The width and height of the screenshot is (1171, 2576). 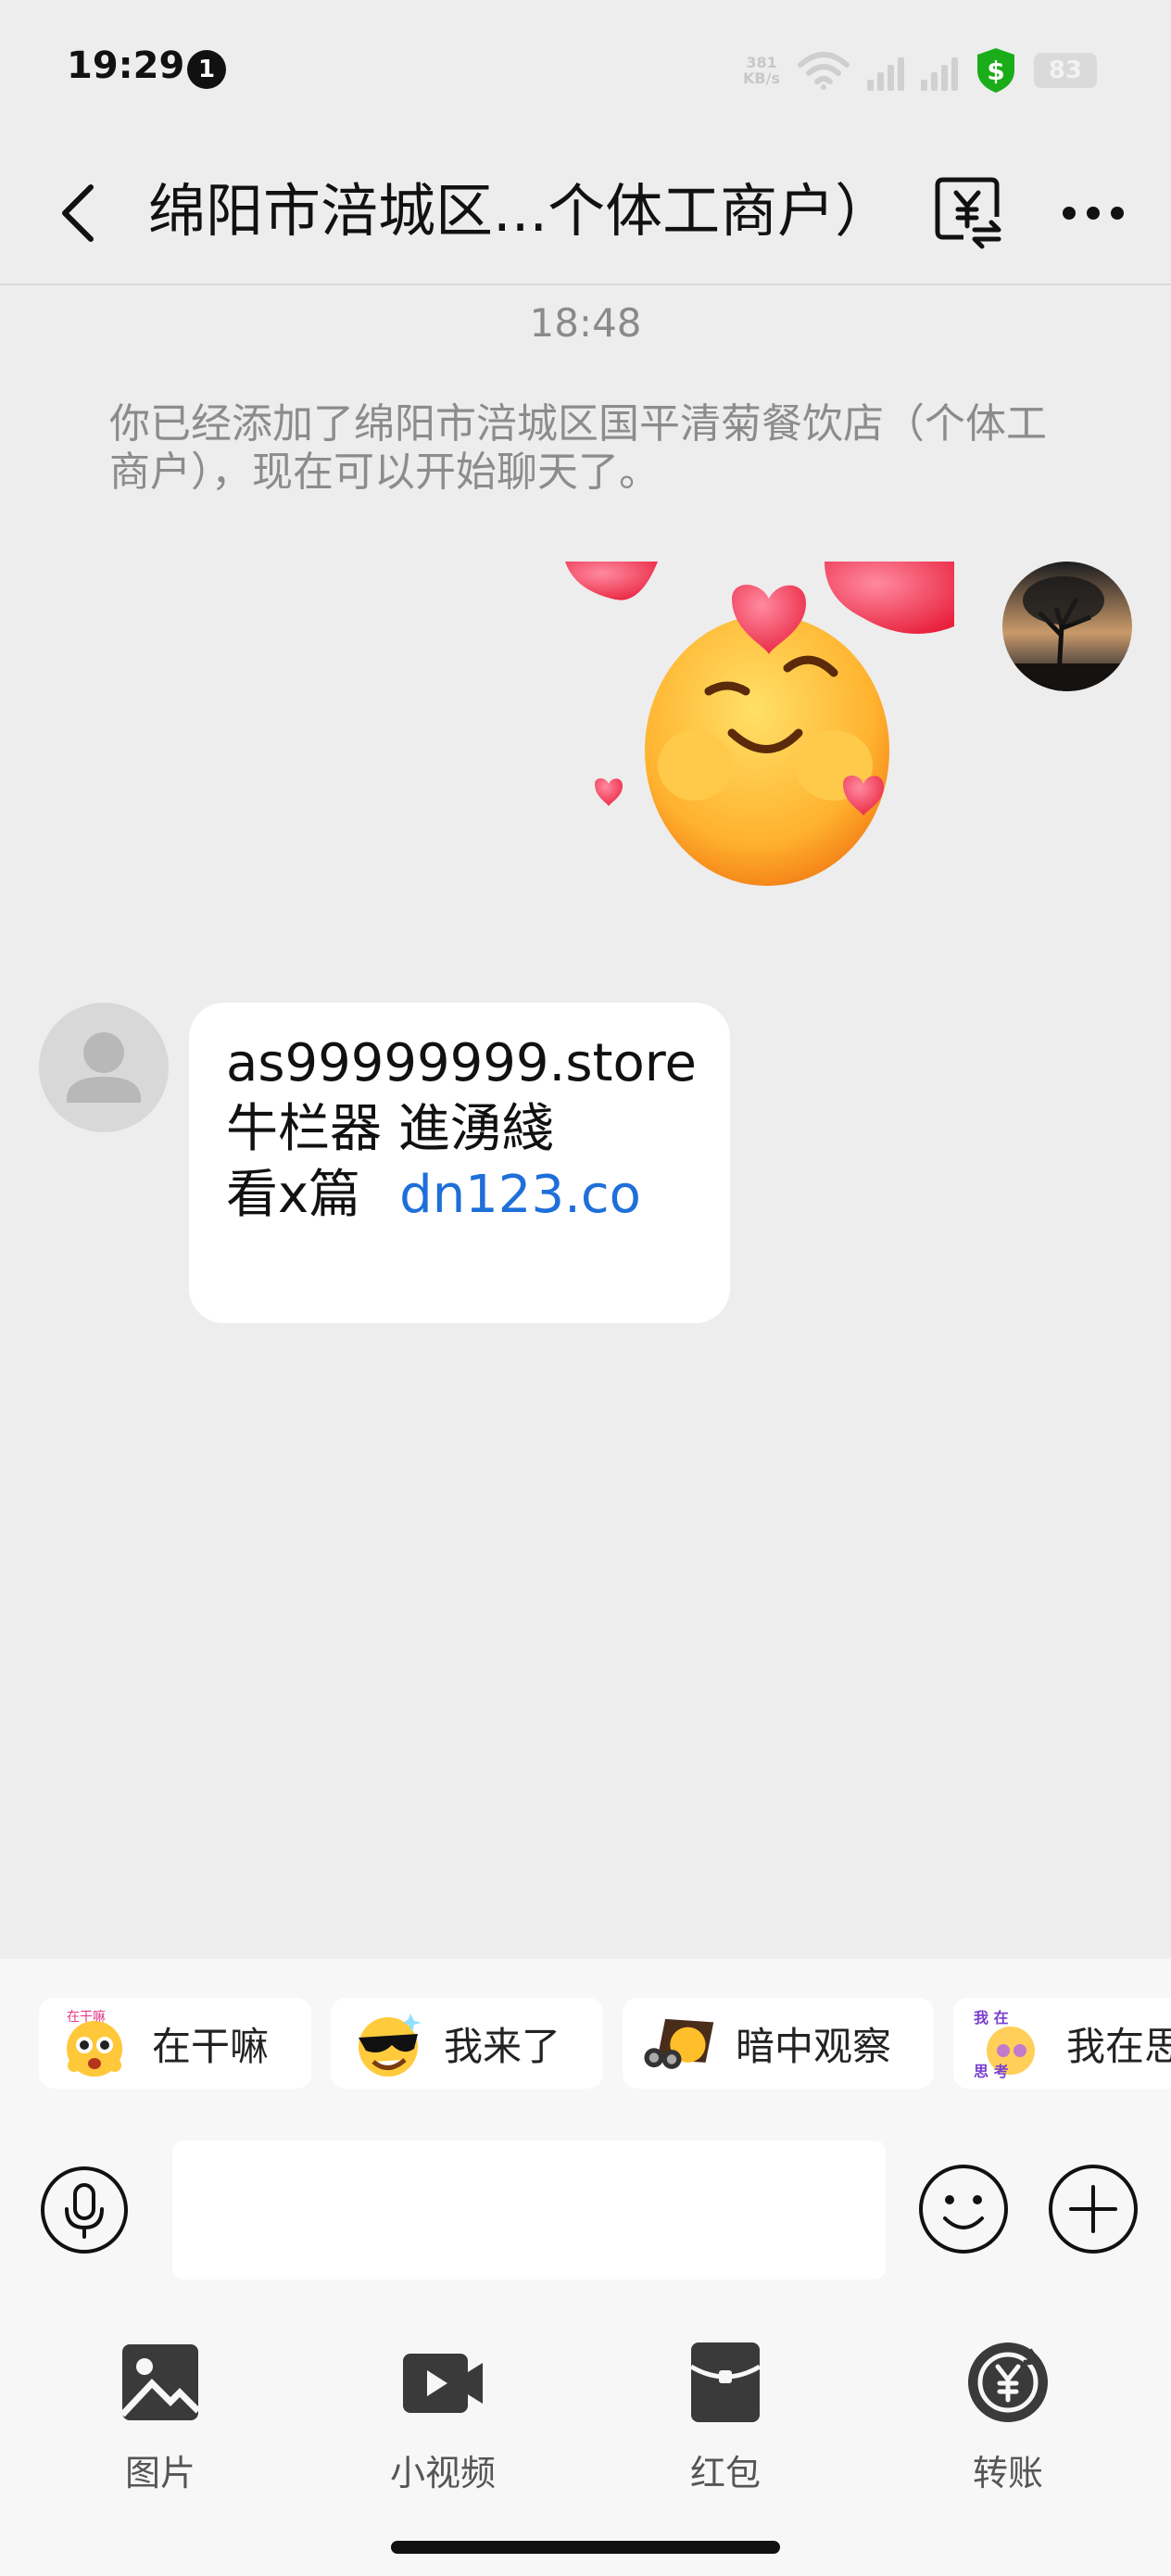 What do you see at coordinates (585, 2424) in the screenshot?
I see `attachment-tools: 图片 小视频 红包 转账` at bounding box center [585, 2424].